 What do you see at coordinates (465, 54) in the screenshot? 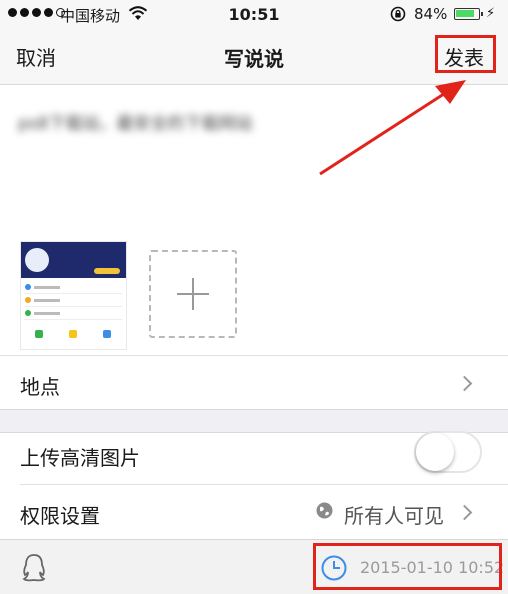
I see `publish-highlight-box` at bounding box center [465, 54].